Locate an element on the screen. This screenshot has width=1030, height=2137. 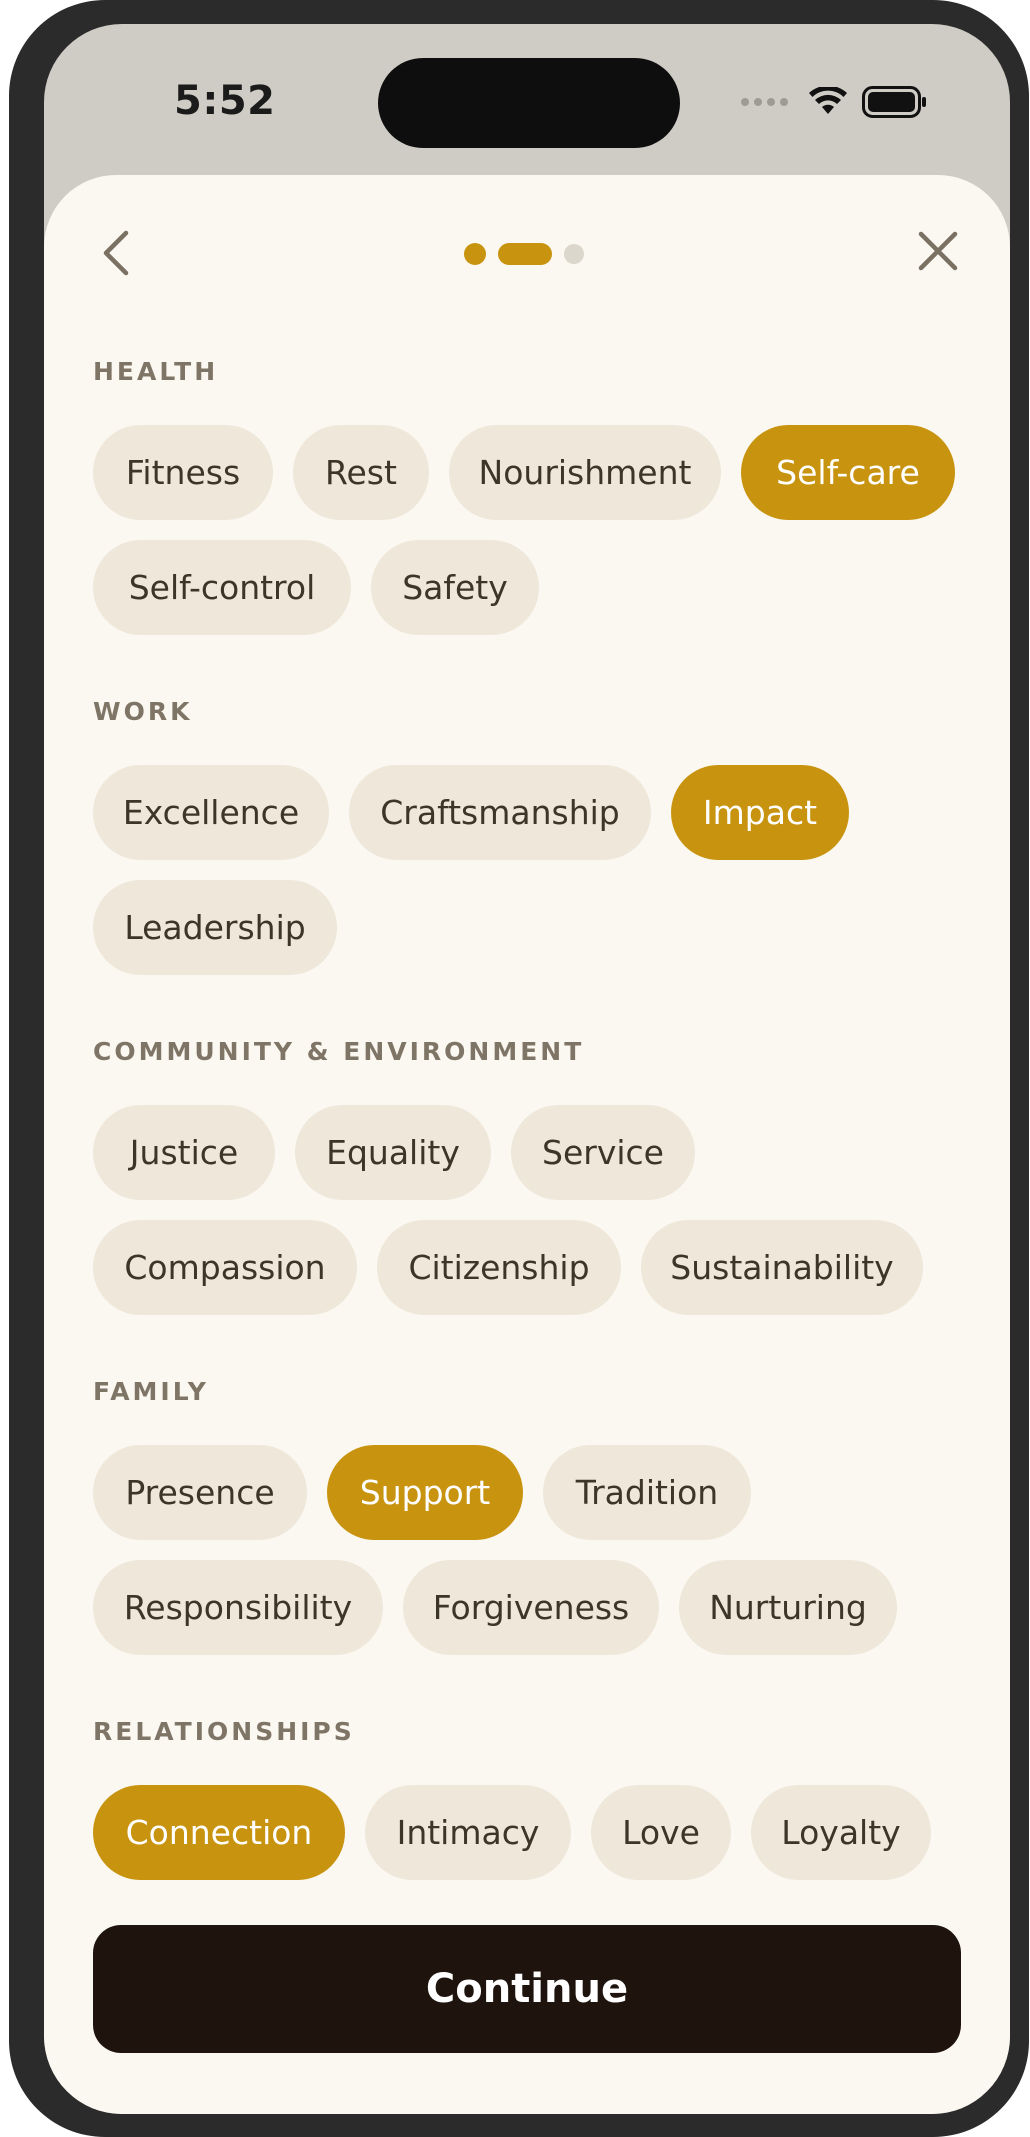
chip-craftsmanship: Craftsmanship is located at coordinates (500, 812).